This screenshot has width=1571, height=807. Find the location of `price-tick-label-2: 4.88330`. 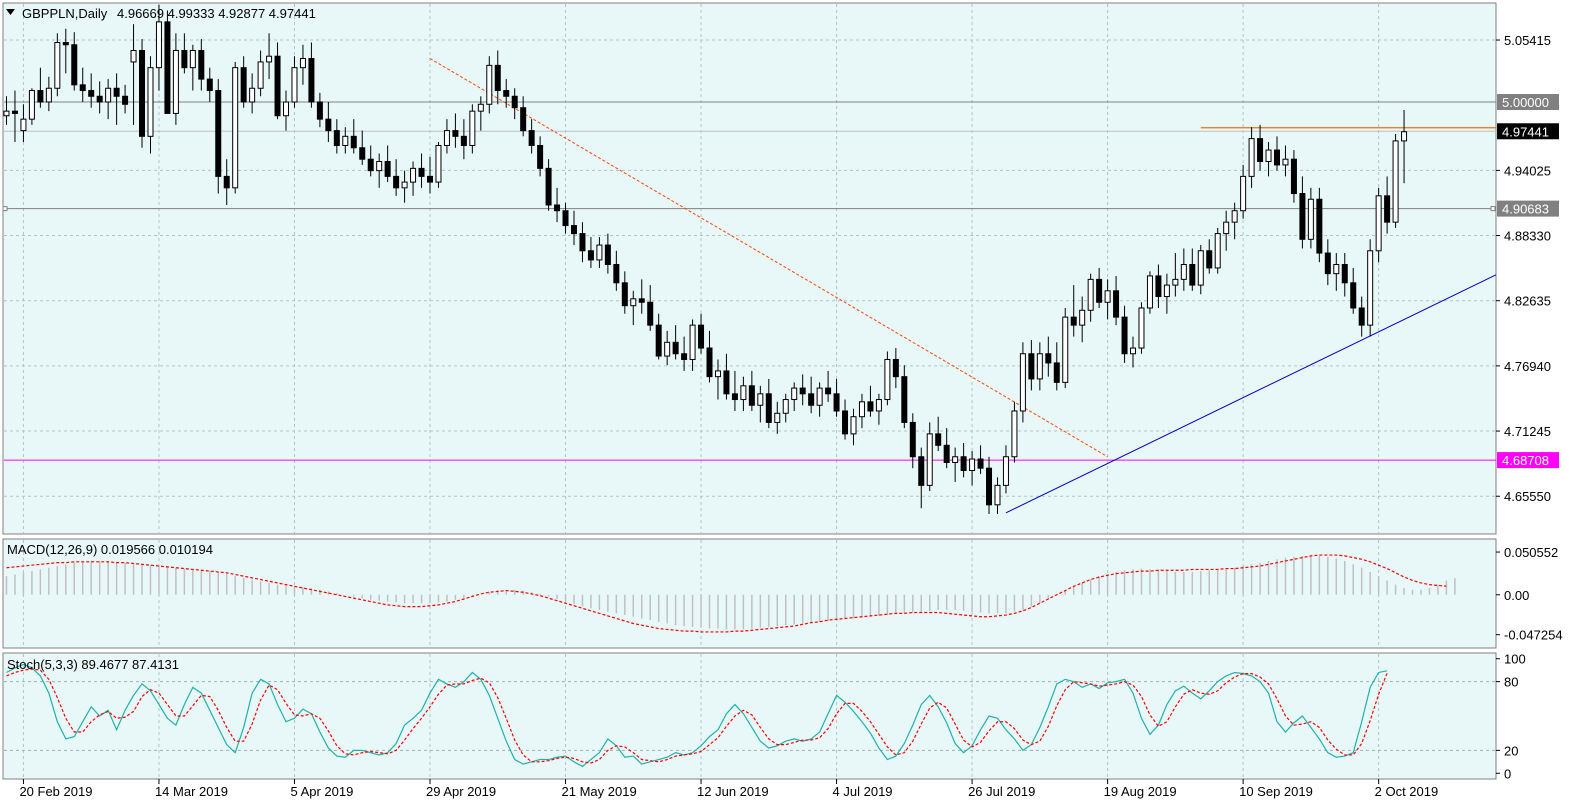

price-tick-label-2: 4.88330 is located at coordinates (1527, 236).